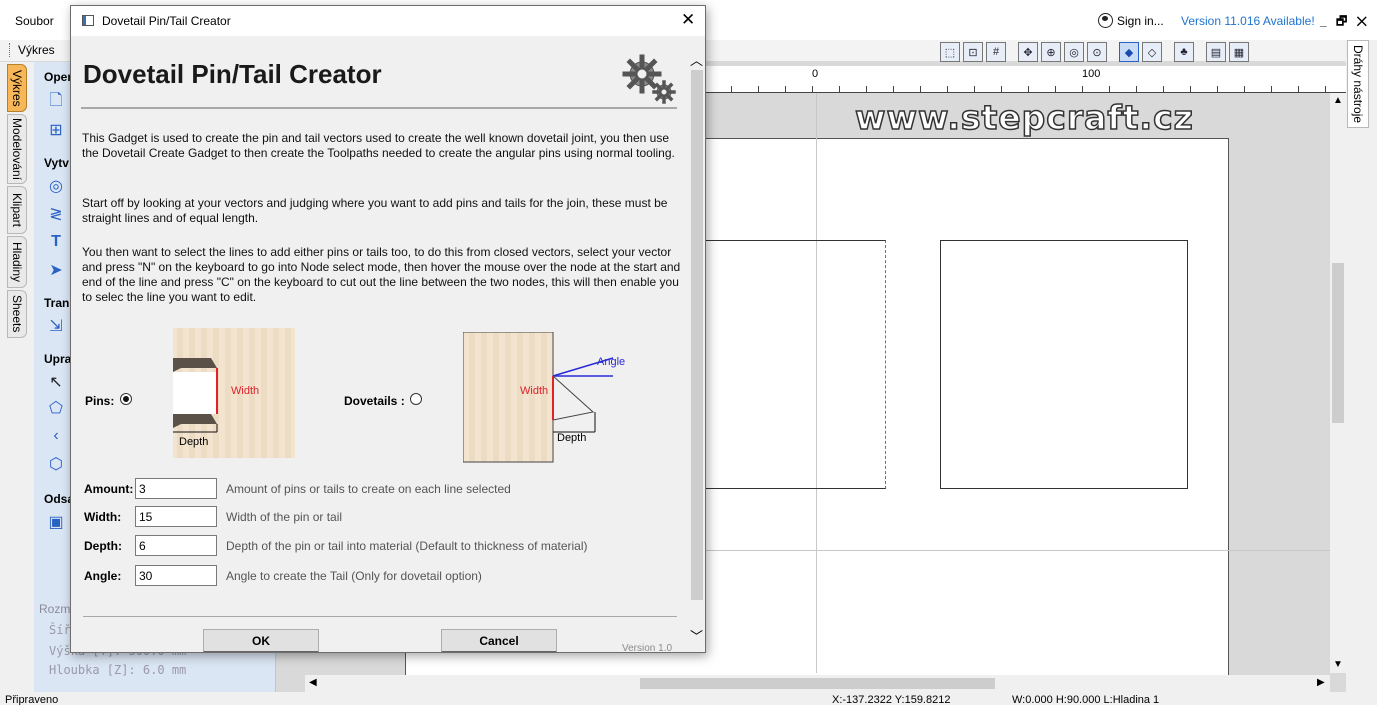  I want to click on dovetails-depth-label: Depth, so click(572, 438).